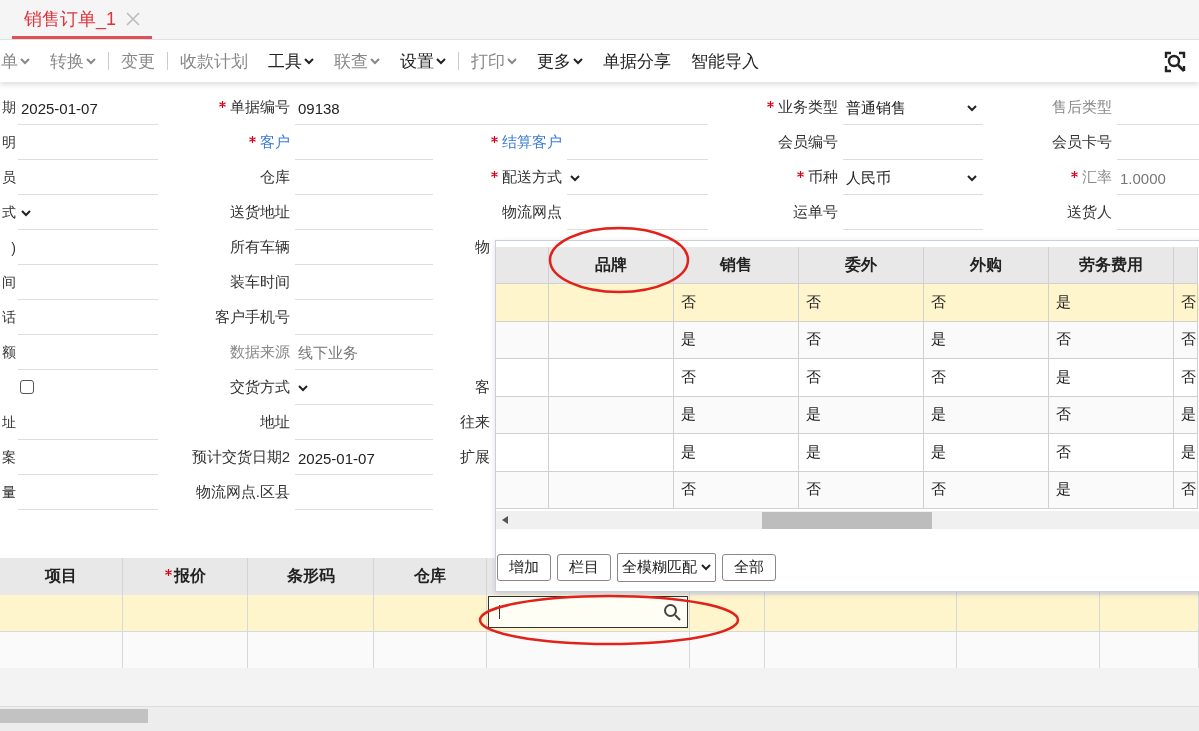 The height and width of the screenshot is (731, 1199). I want to click on field-label: 话, so click(9, 317).